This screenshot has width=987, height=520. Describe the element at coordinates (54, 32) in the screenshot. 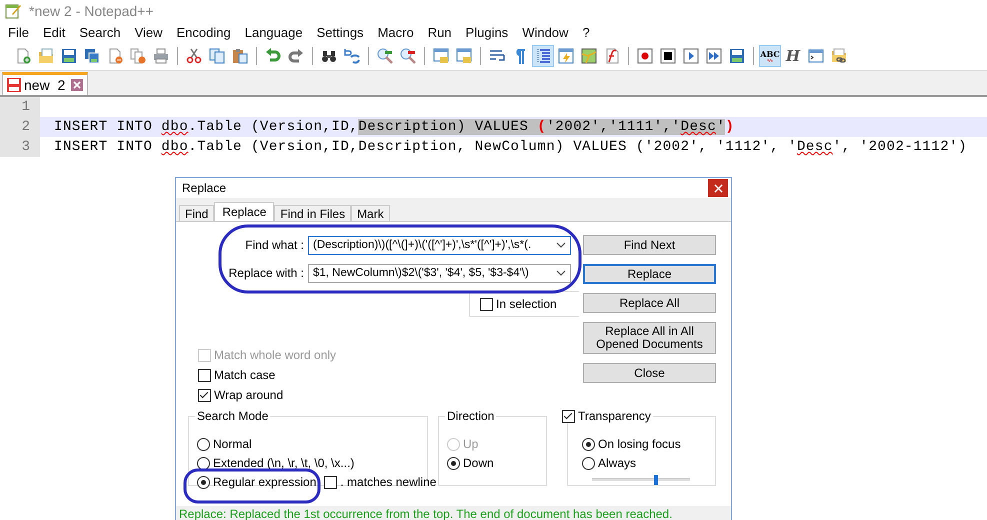

I see `menu-item: Edit` at that location.